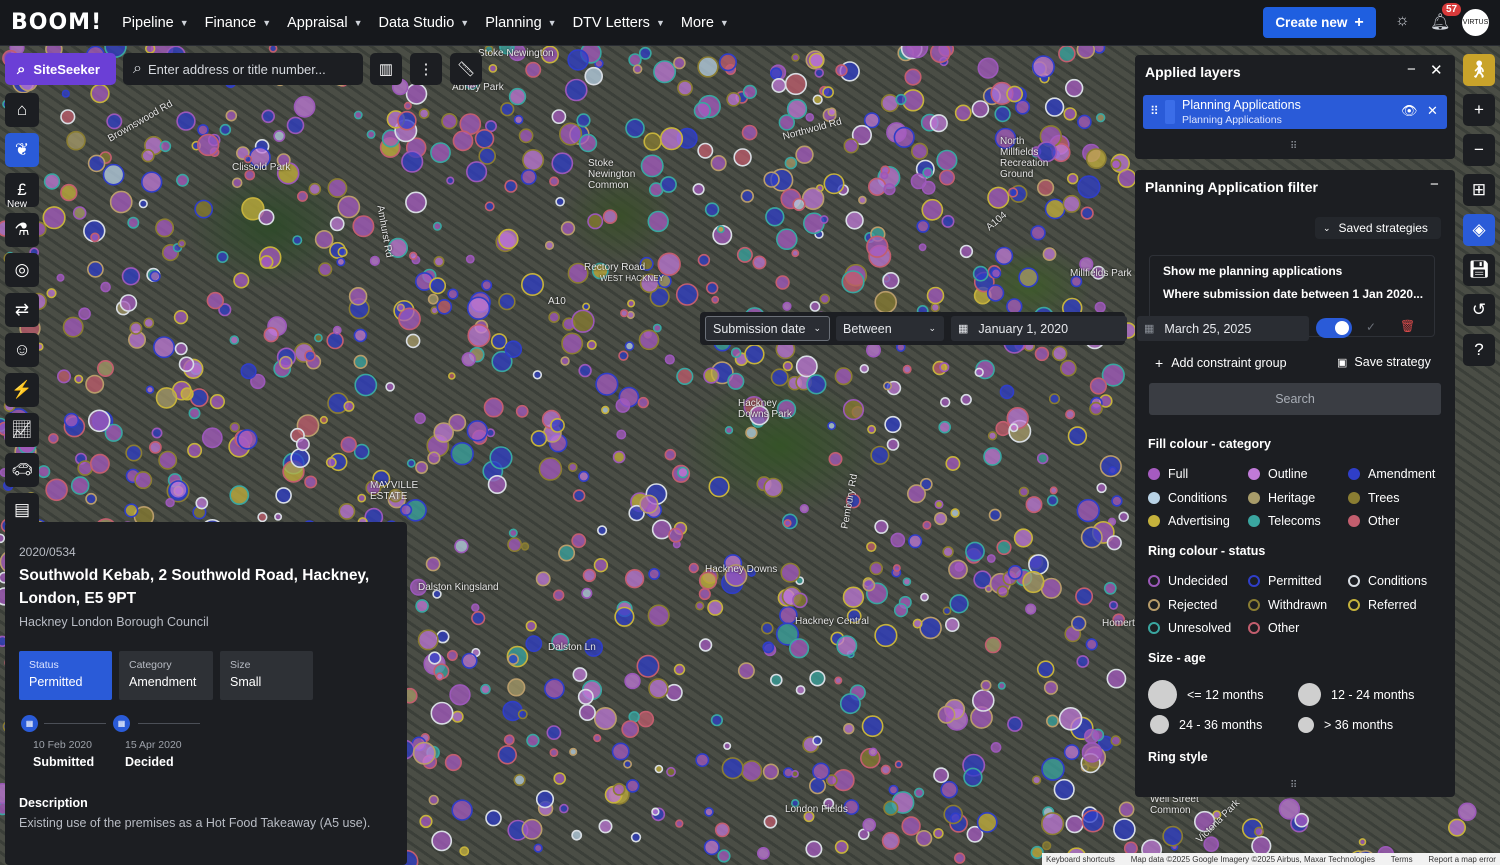  I want to click on status-chip: Status Permitted, so click(65, 675).